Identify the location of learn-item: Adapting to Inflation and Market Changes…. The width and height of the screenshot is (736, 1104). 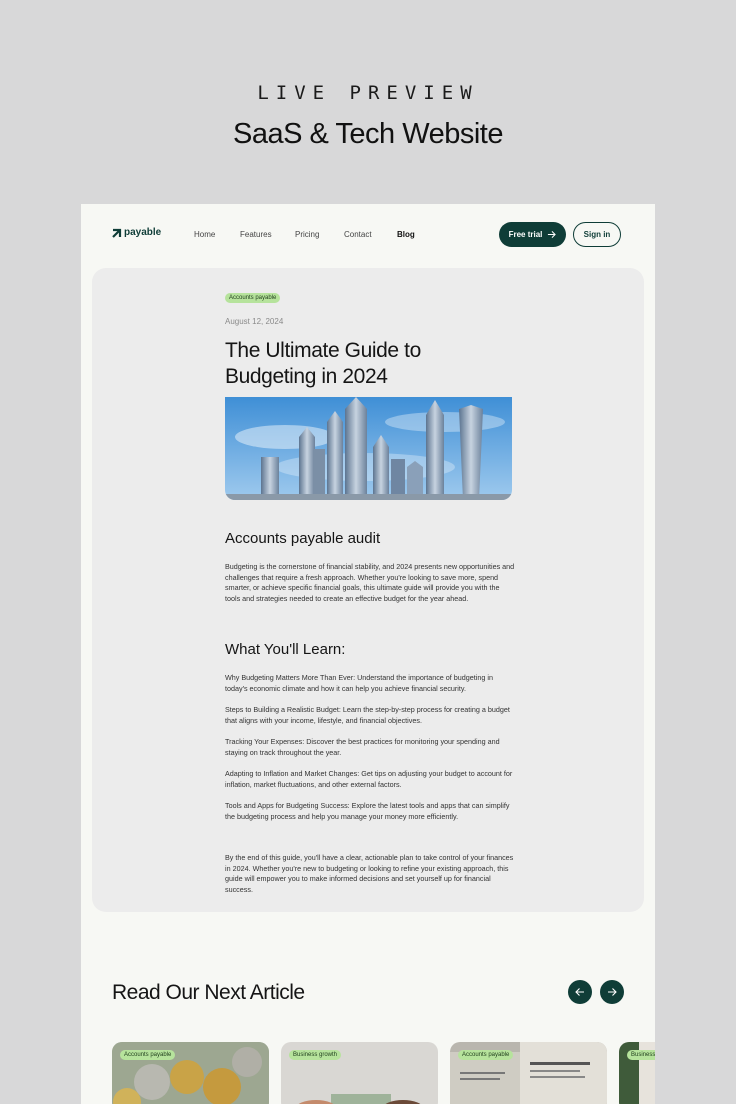
(369, 779).